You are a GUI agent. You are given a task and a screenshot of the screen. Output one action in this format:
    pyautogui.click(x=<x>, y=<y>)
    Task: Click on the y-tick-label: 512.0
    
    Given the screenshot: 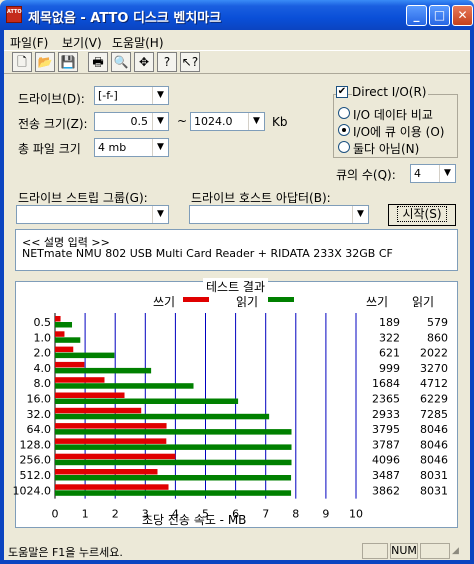 What is the action you would take?
    pyautogui.click(x=36, y=475)
    